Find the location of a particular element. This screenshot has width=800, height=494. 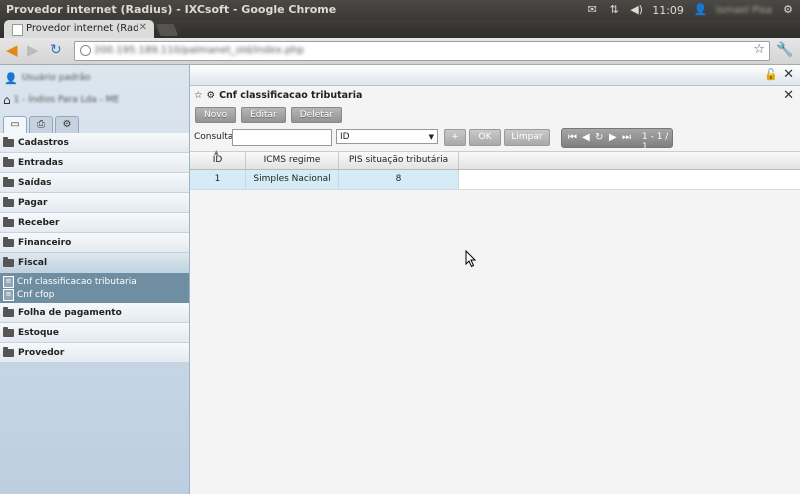

menu-fiscal: Fiscal is located at coordinates (94, 263).